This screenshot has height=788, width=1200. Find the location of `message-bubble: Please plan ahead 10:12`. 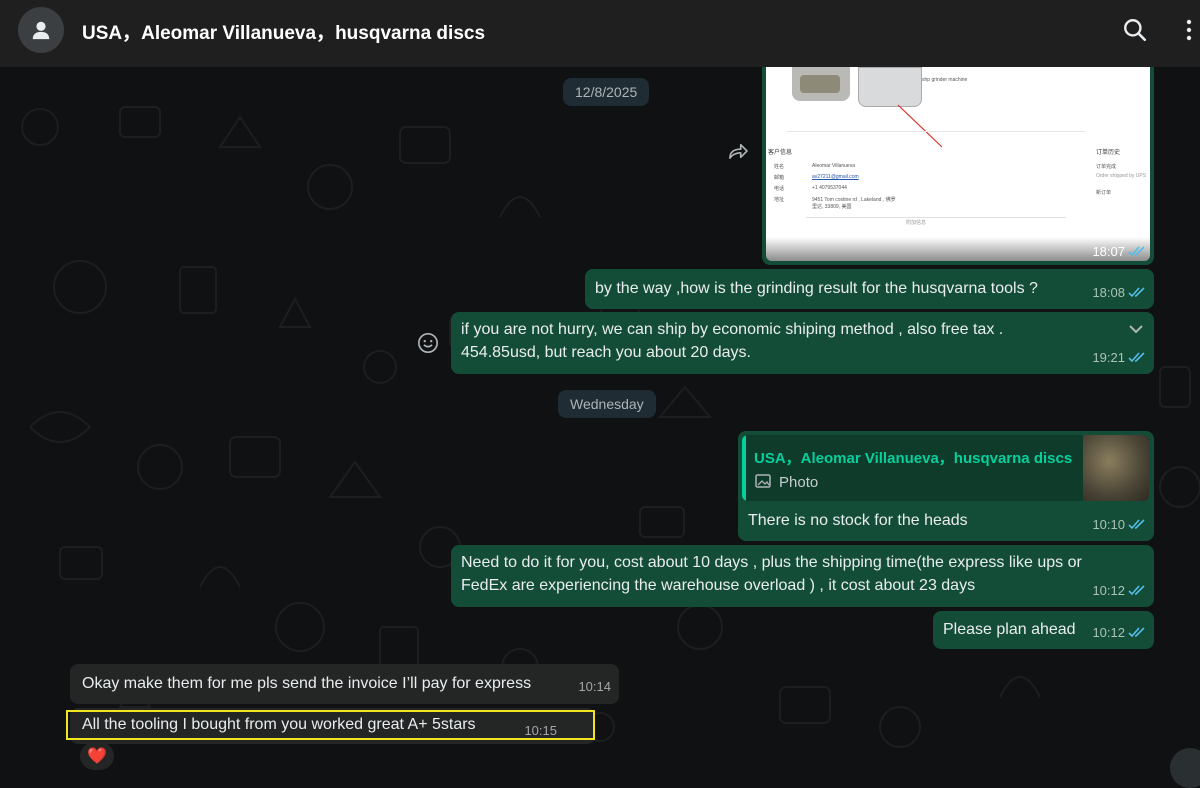

message-bubble: Please plan ahead 10:12 is located at coordinates (1043, 630).